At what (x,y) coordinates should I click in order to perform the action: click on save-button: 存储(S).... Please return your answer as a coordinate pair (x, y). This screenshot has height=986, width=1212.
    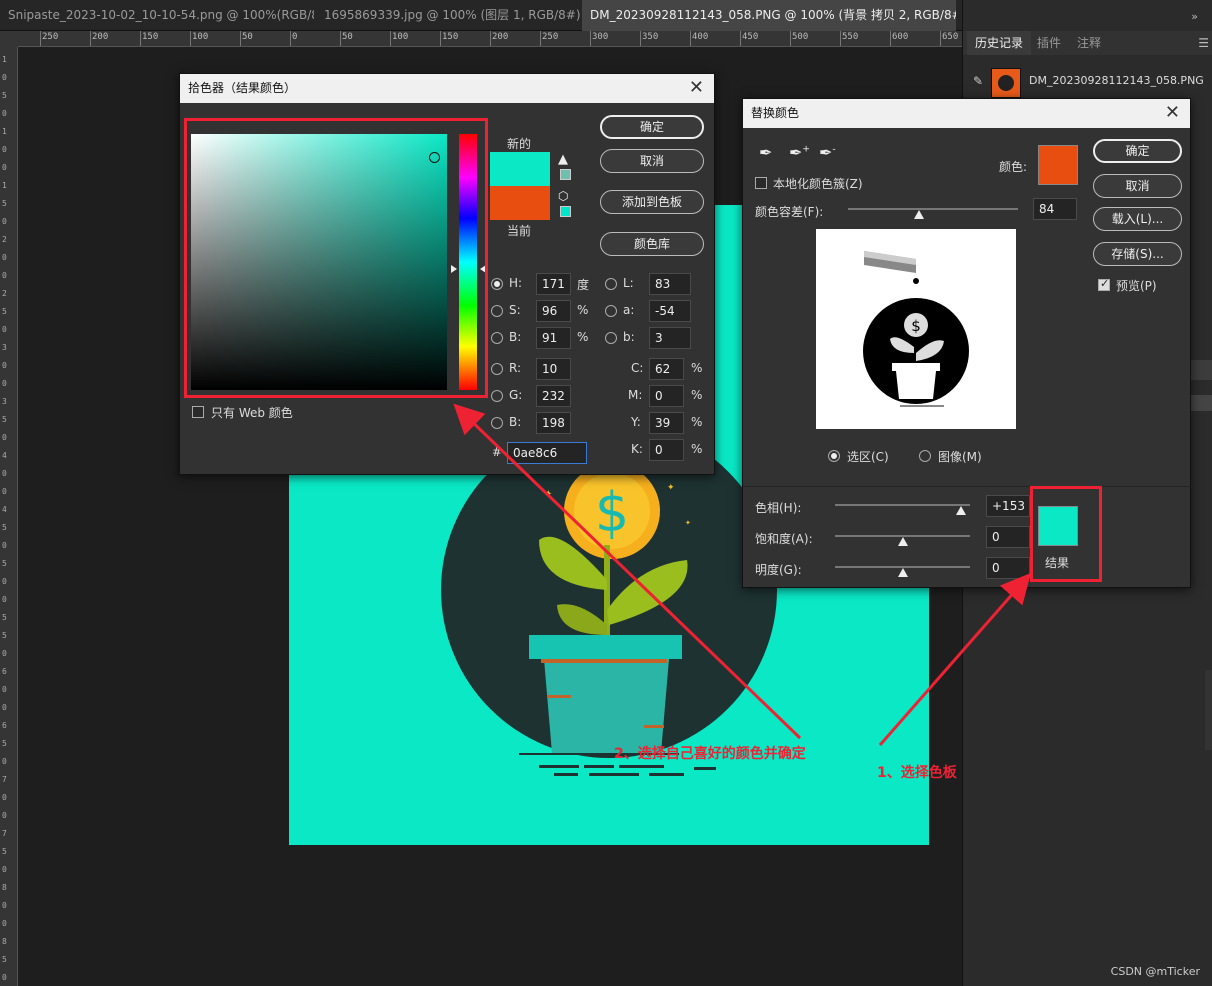
    Looking at the image, I should click on (1137, 254).